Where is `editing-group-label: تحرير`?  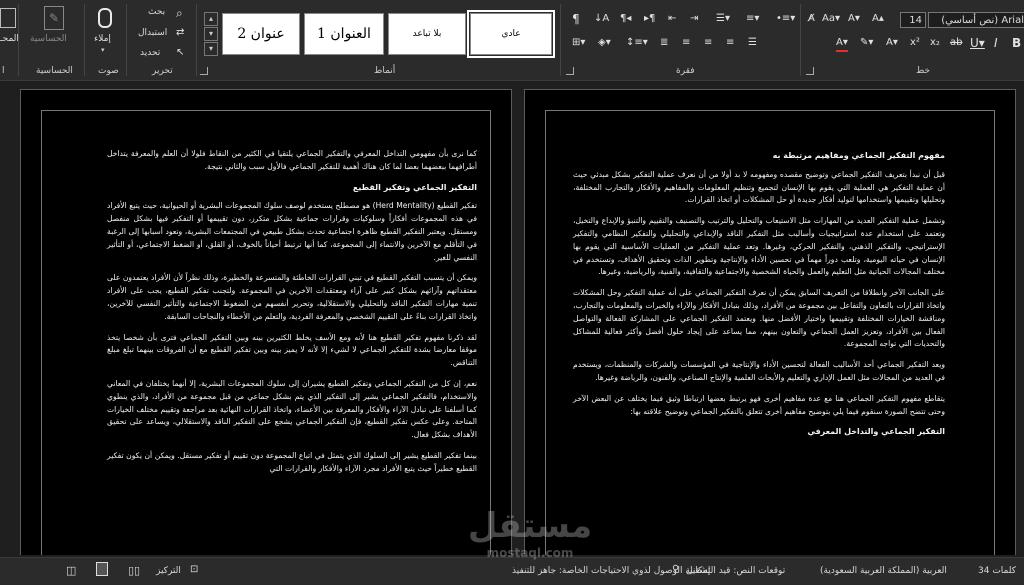
editing-group-label: تحرير is located at coordinates (162, 71).